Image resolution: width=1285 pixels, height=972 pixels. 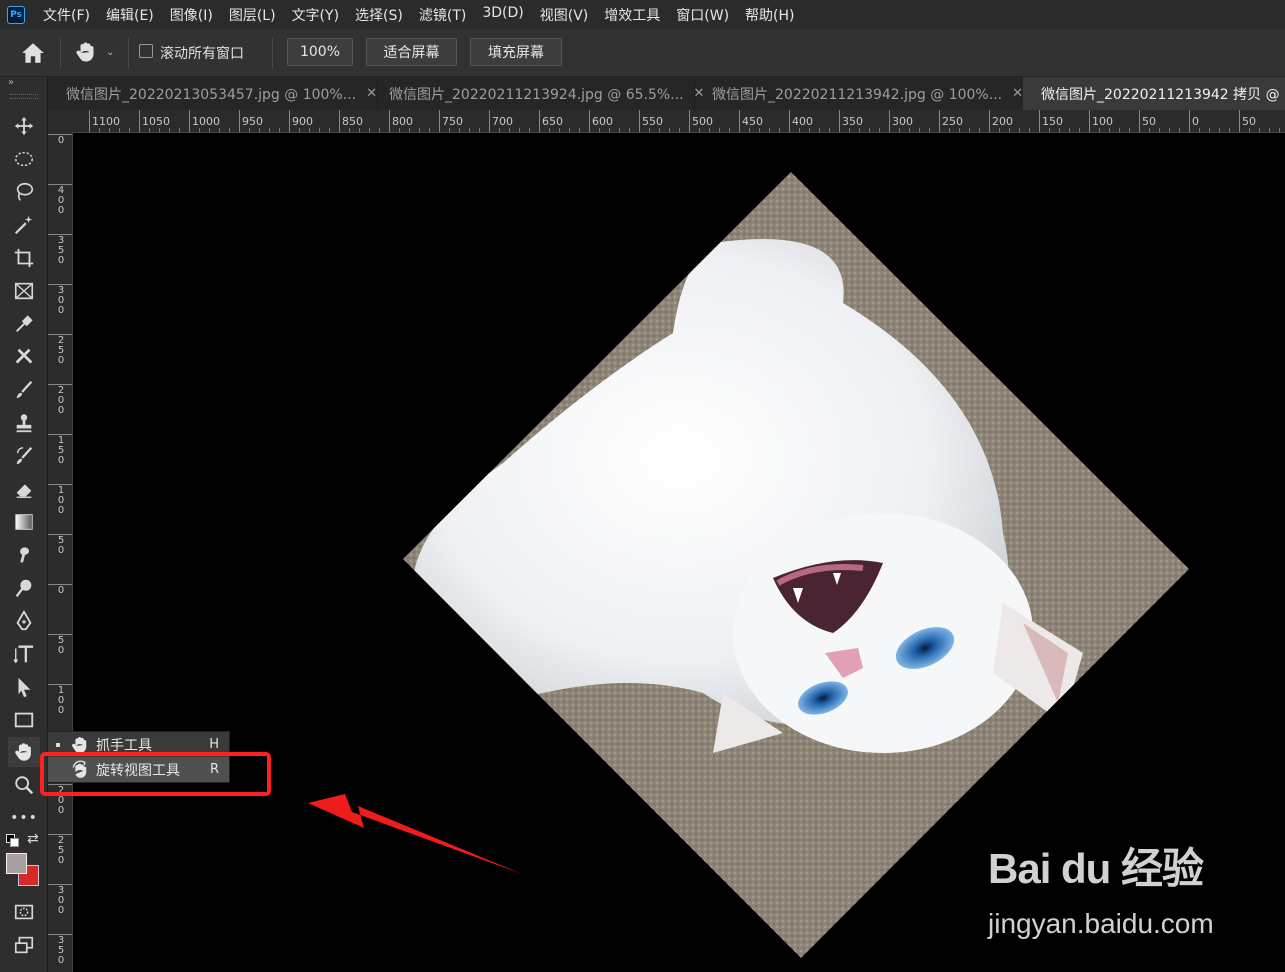 I want to click on fit-screen-button: 适合屏幕, so click(x=411, y=52).